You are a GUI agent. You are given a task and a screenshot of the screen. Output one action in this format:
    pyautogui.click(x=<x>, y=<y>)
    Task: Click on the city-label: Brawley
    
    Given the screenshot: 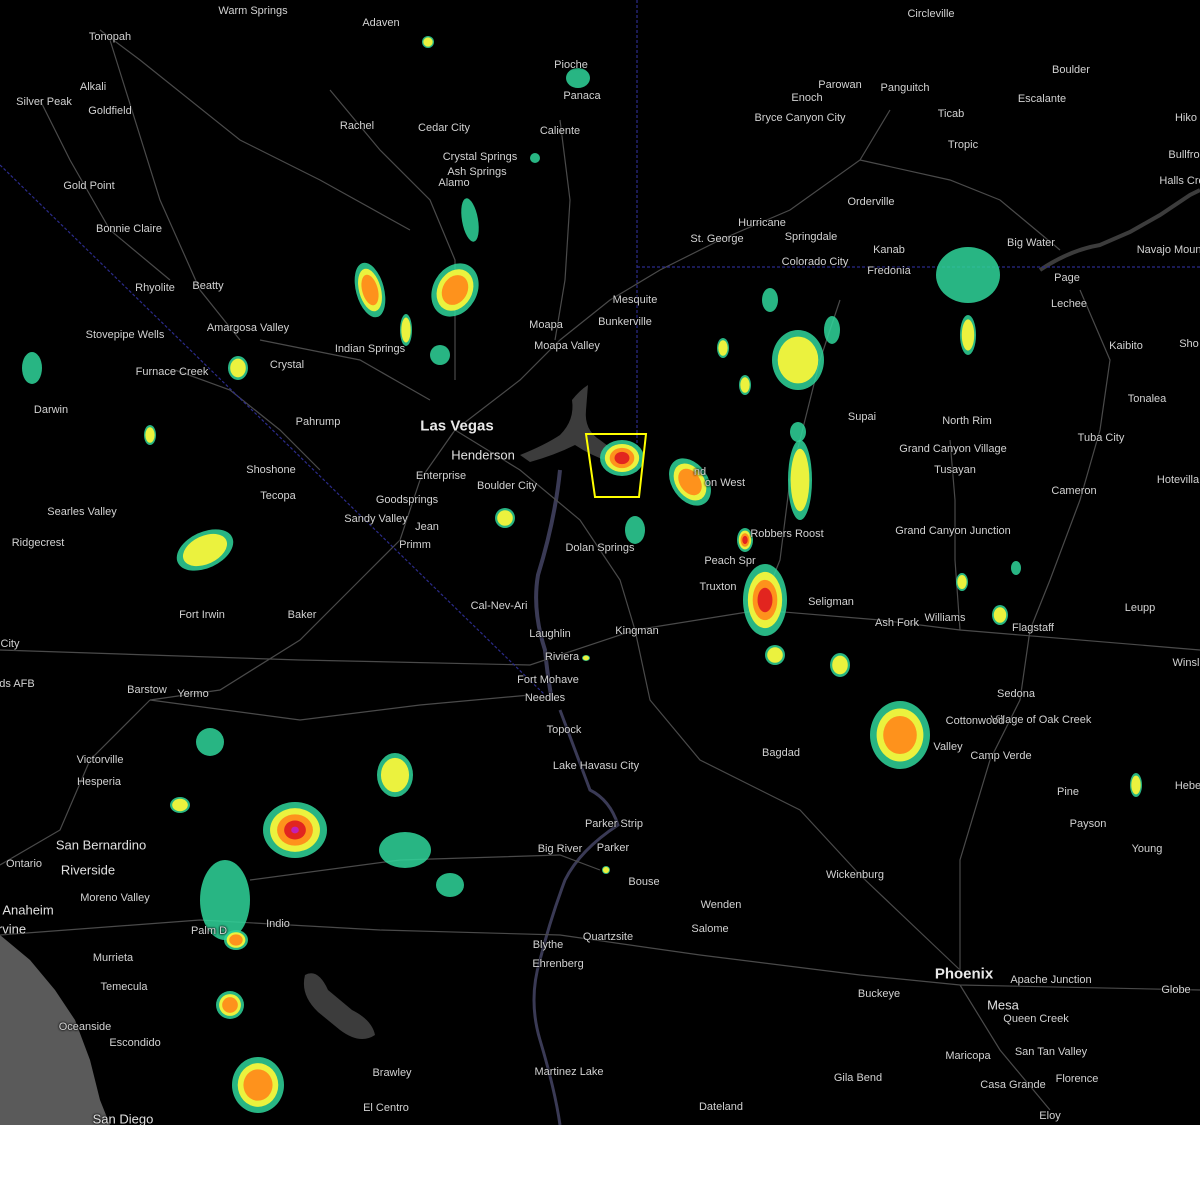 What is the action you would take?
    pyautogui.click(x=392, y=1073)
    